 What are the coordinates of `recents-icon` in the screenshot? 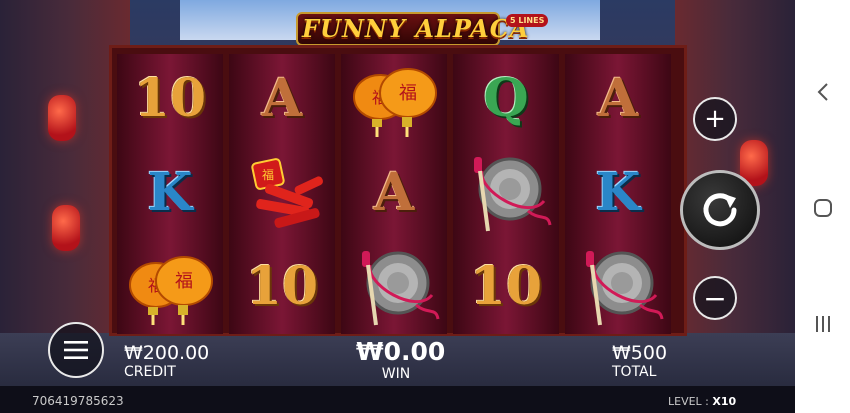 It's located at (822, 324).